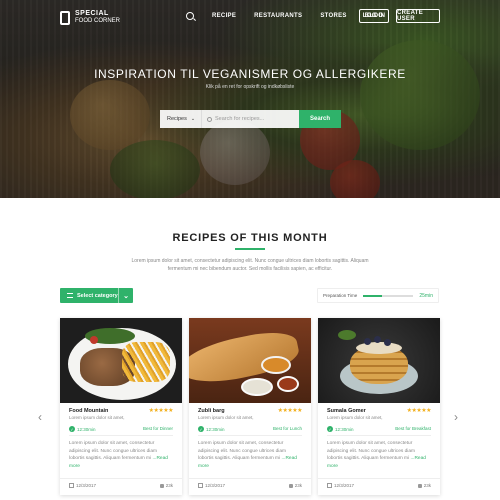 Image resolution: width=500 pixels, height=500 pixels. Describe the element at coordinates (211, 411) in the screenshot. I see `recipe-name: Zubli barg` at that location.